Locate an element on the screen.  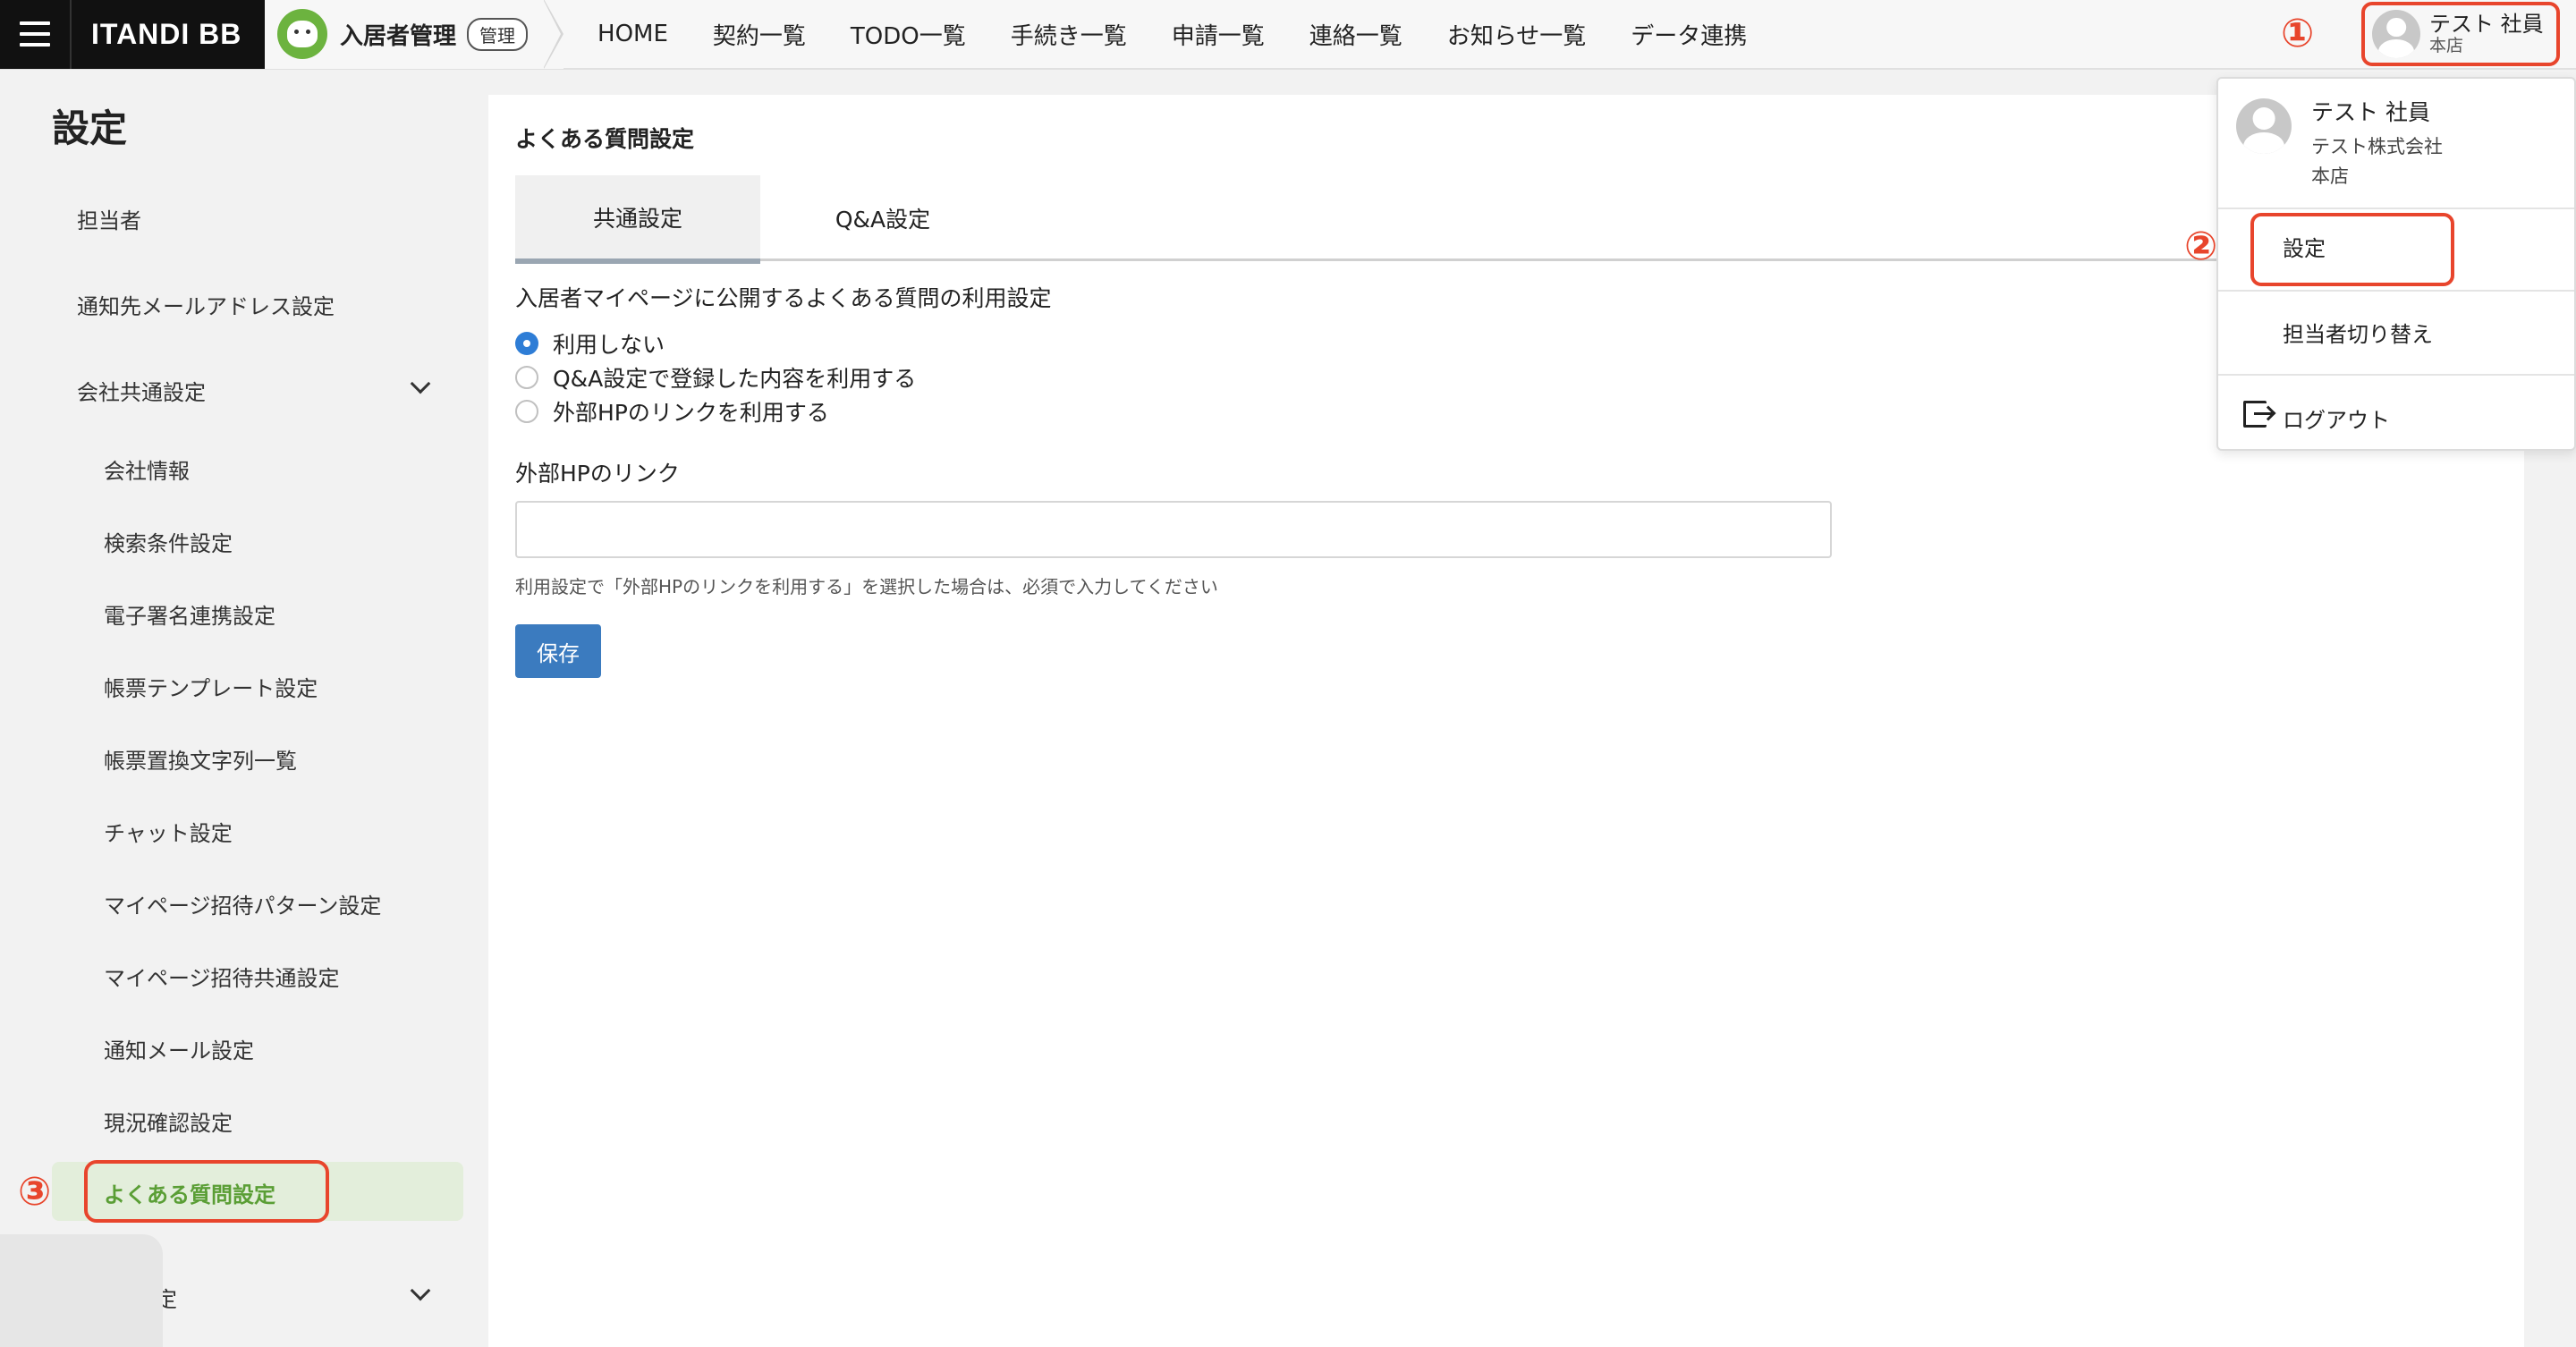
annotation-one: ① is located at coordinates (2298, 33).